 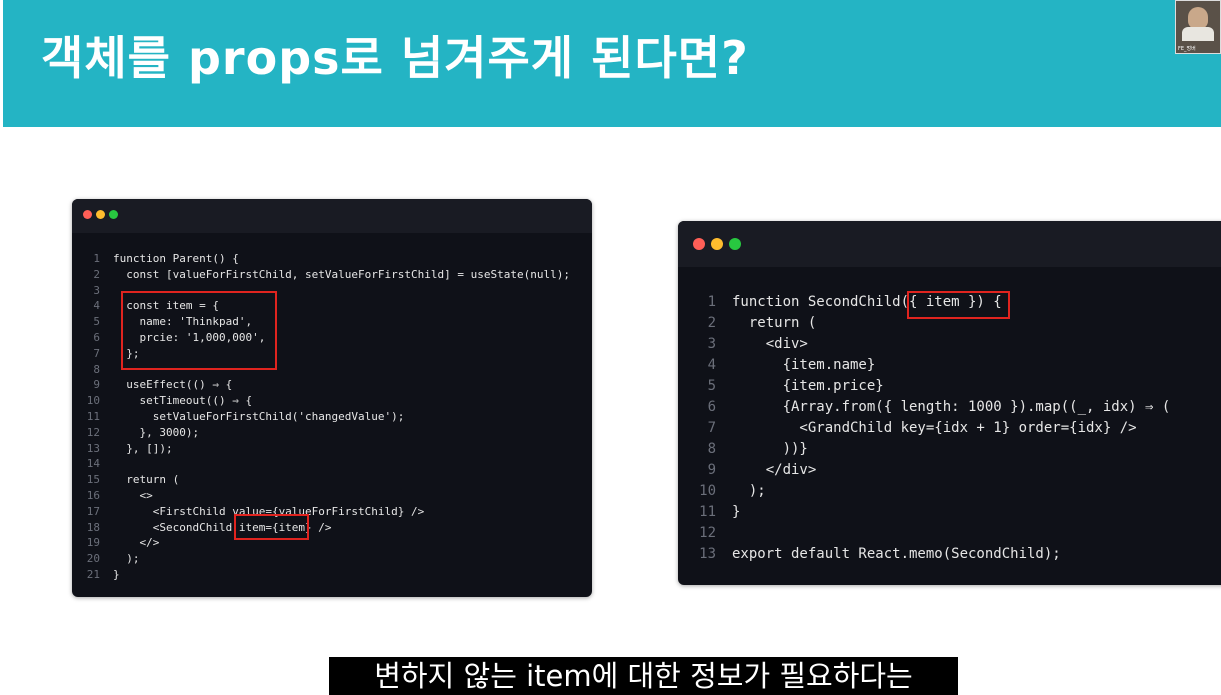 I want to click on code-line: 14, so click(x=328, y=464).